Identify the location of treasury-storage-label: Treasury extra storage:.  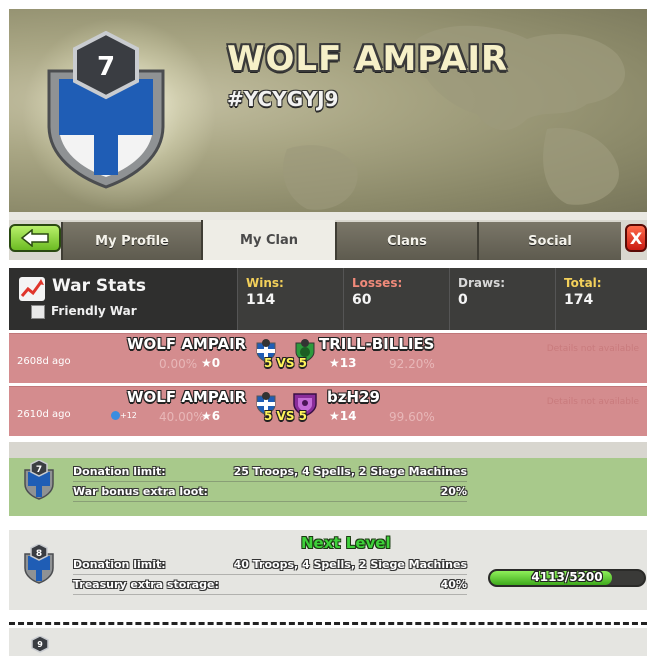
(146, 584).